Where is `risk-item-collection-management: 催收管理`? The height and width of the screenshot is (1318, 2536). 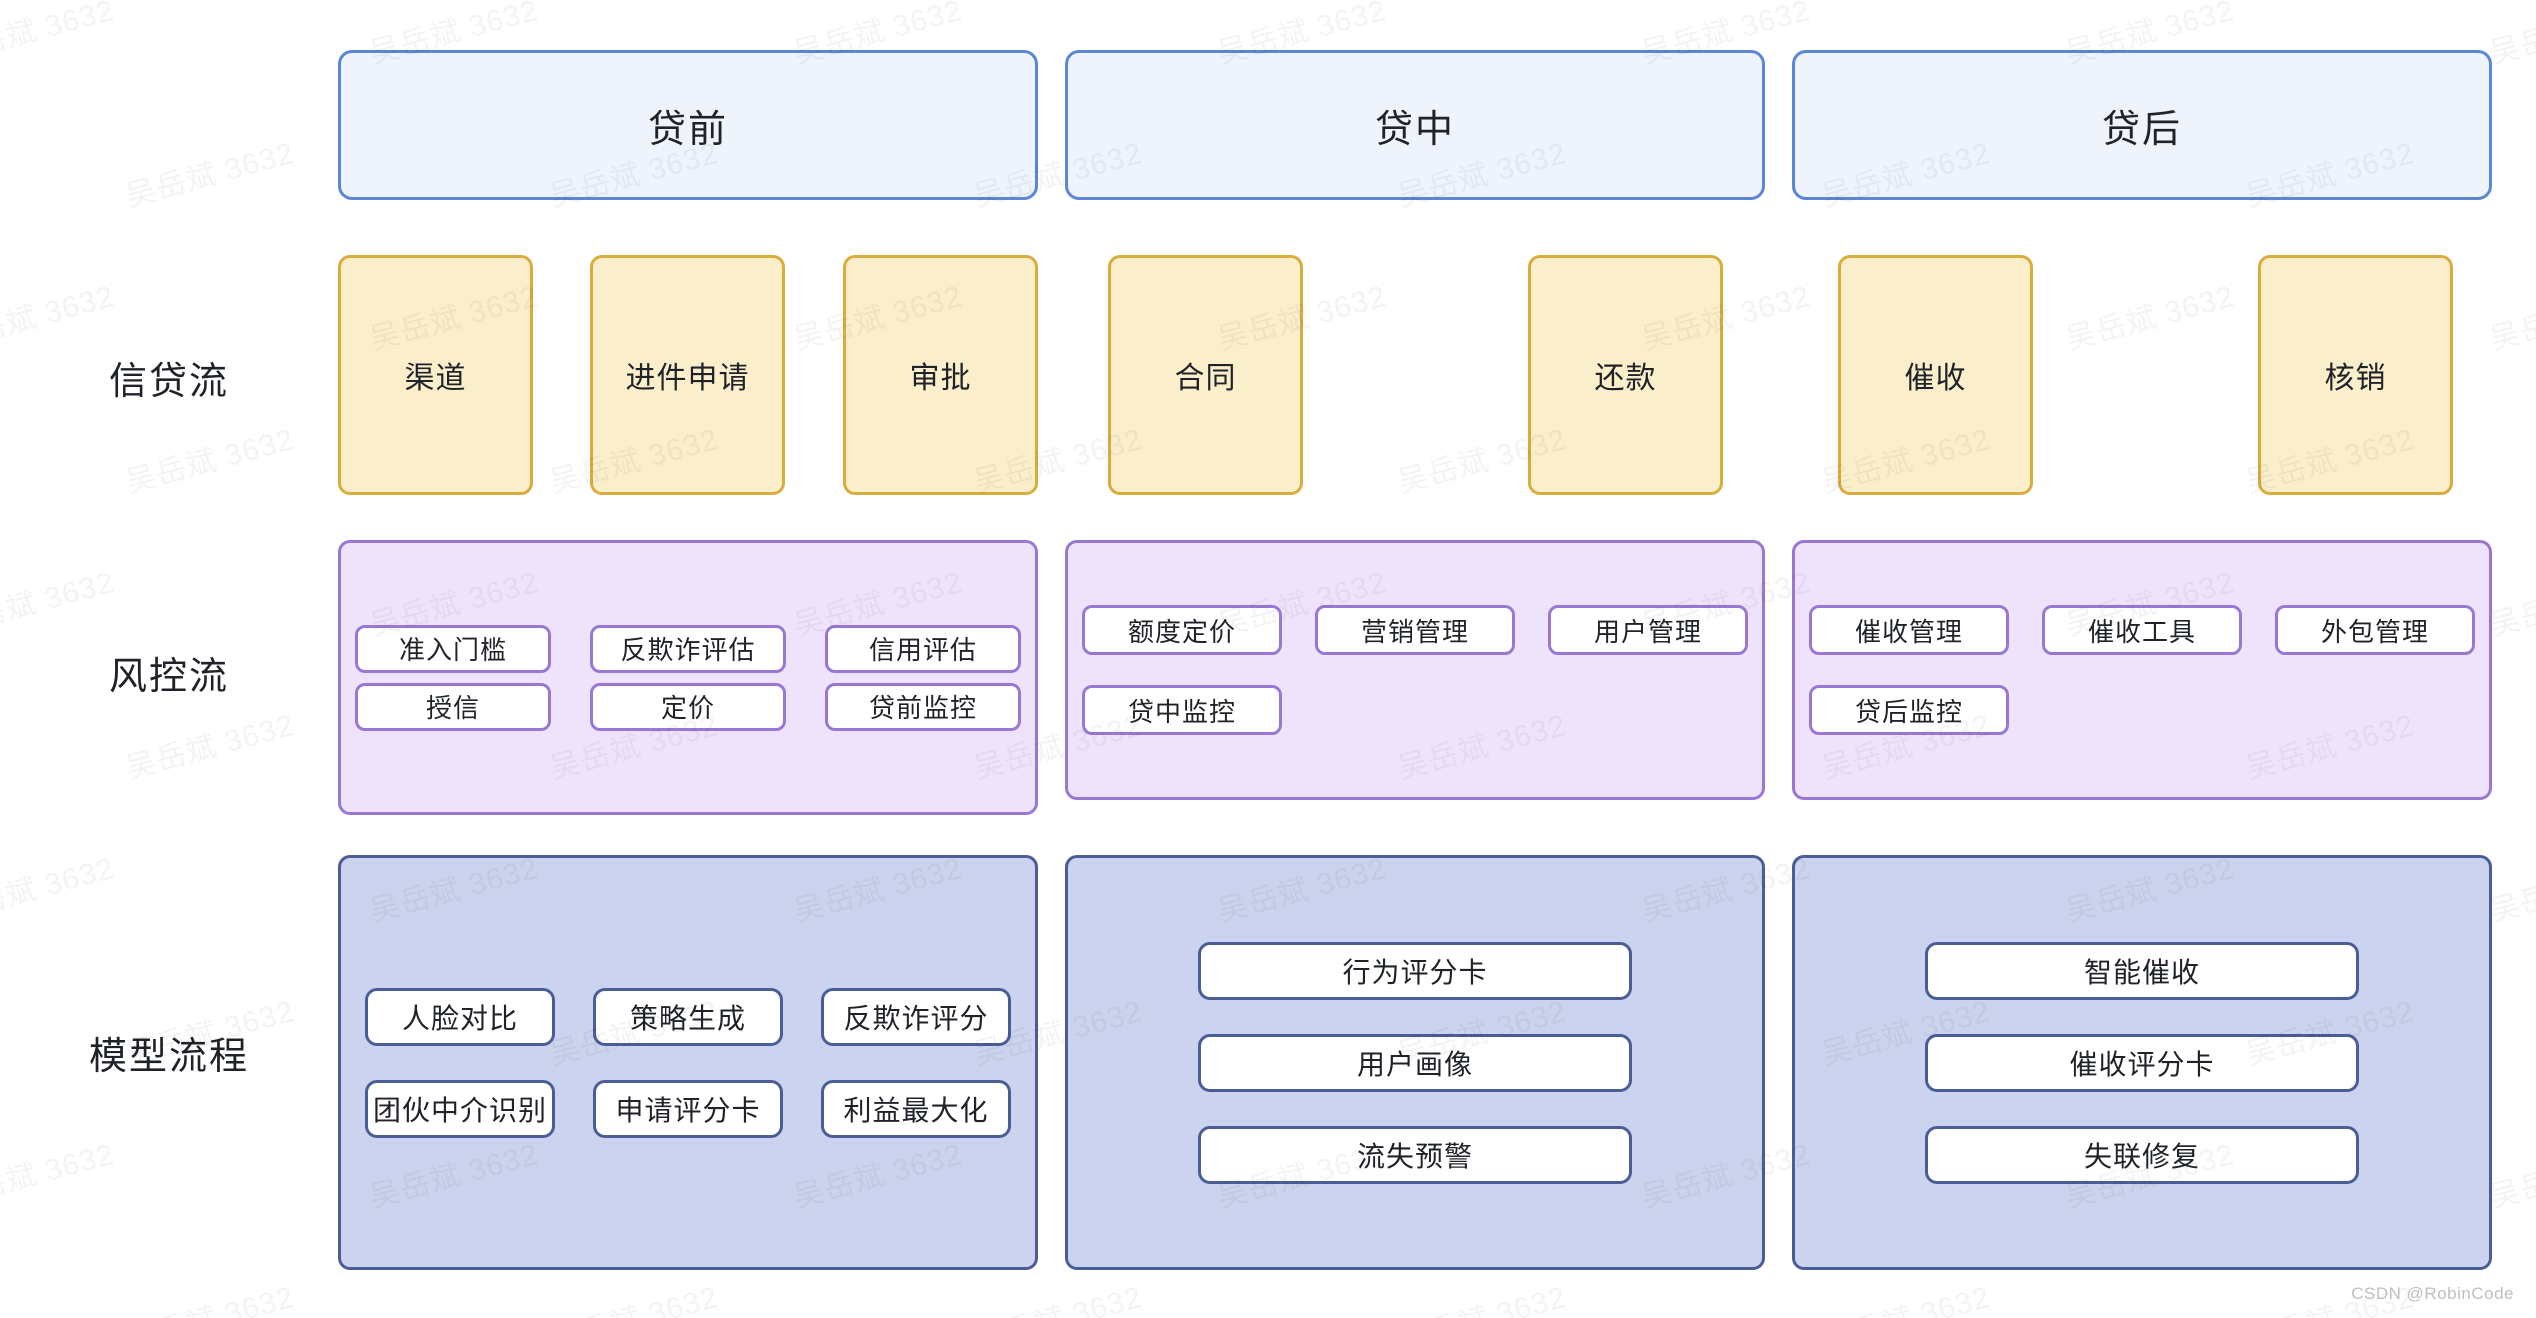
risk-item-collection-management: 催收管理 is located at coordinates (1909, 630).